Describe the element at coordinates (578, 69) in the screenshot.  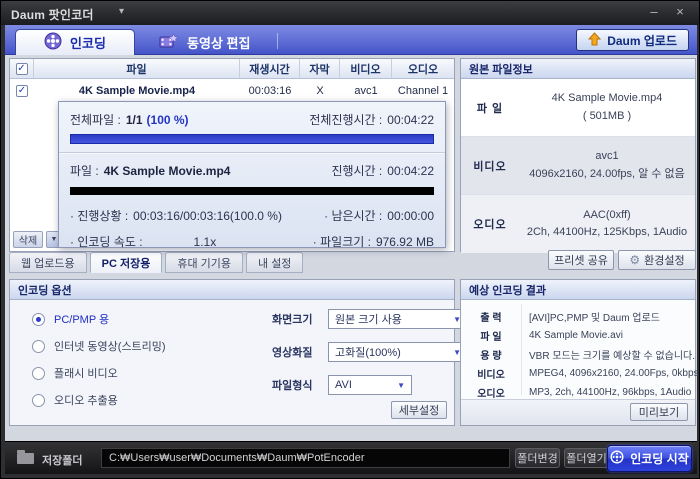
I see `source-info-title: 원본 파일정보` at that location.